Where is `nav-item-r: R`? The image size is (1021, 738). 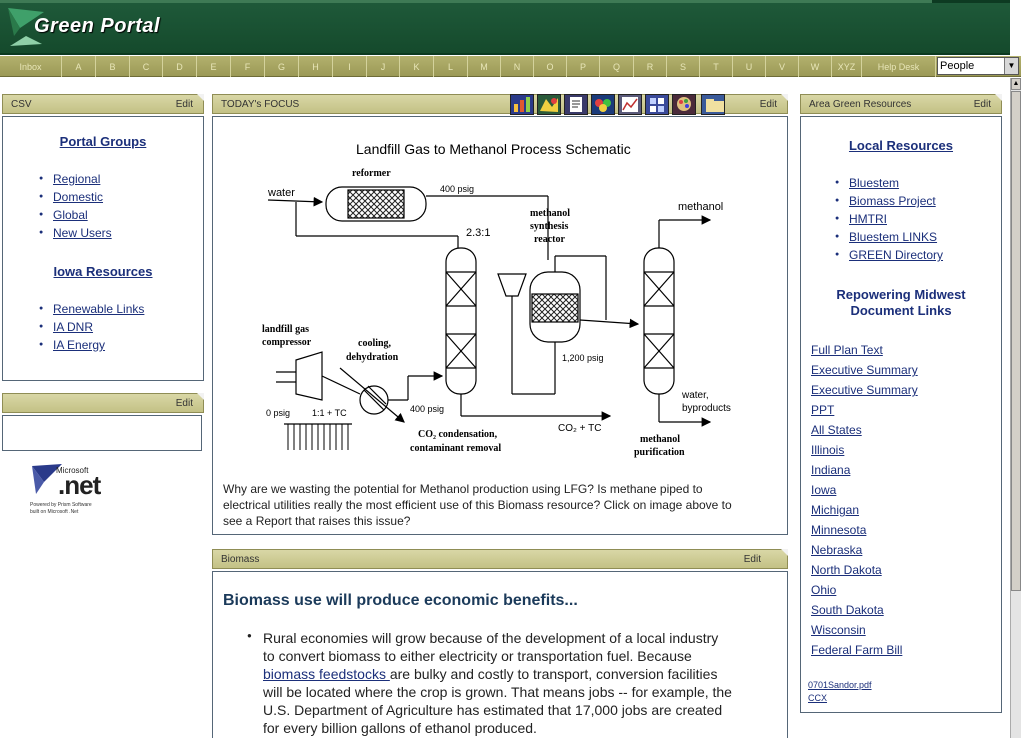
nav-item-r: R is located at coordinates (650, 66).